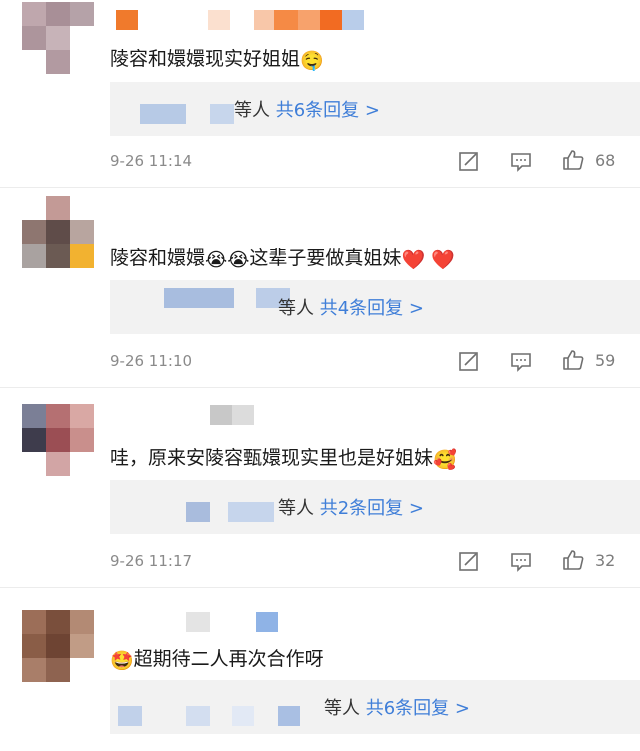 This screenshot has height=751, width=640. What do you see at coordinates (372, 308) in the screenshot?
I see `view-replies-link: 共4条回复 >` at bounding box center [372, 308].